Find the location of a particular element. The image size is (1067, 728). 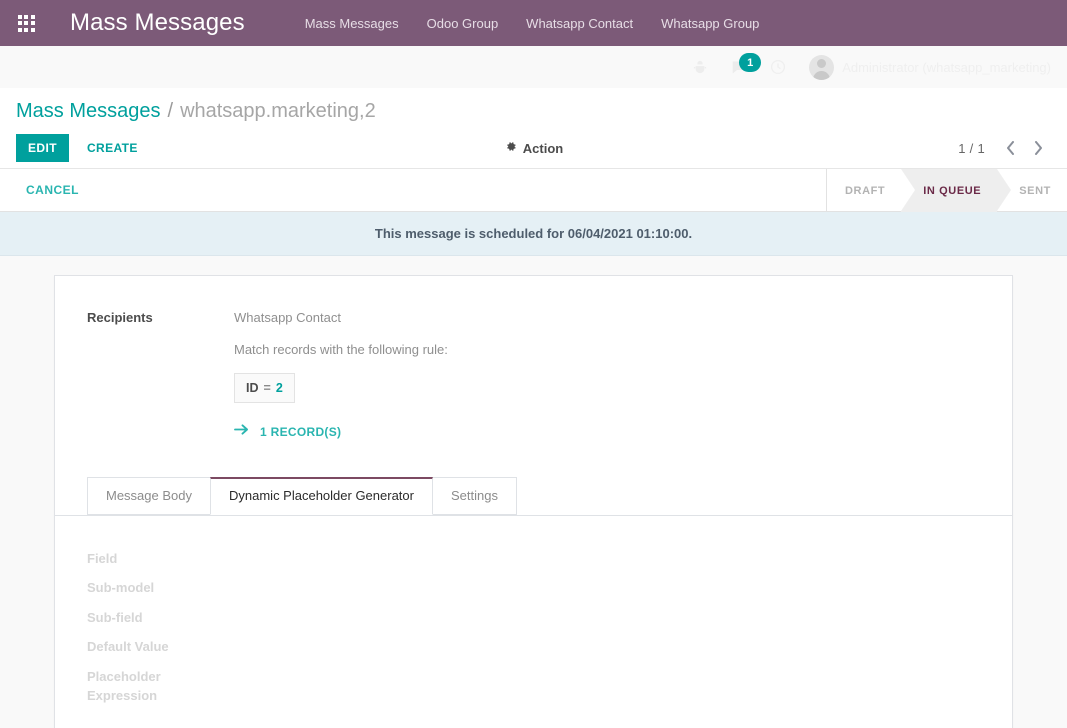

field-row-default-value: Default Value is located at coordinates (533, 647).